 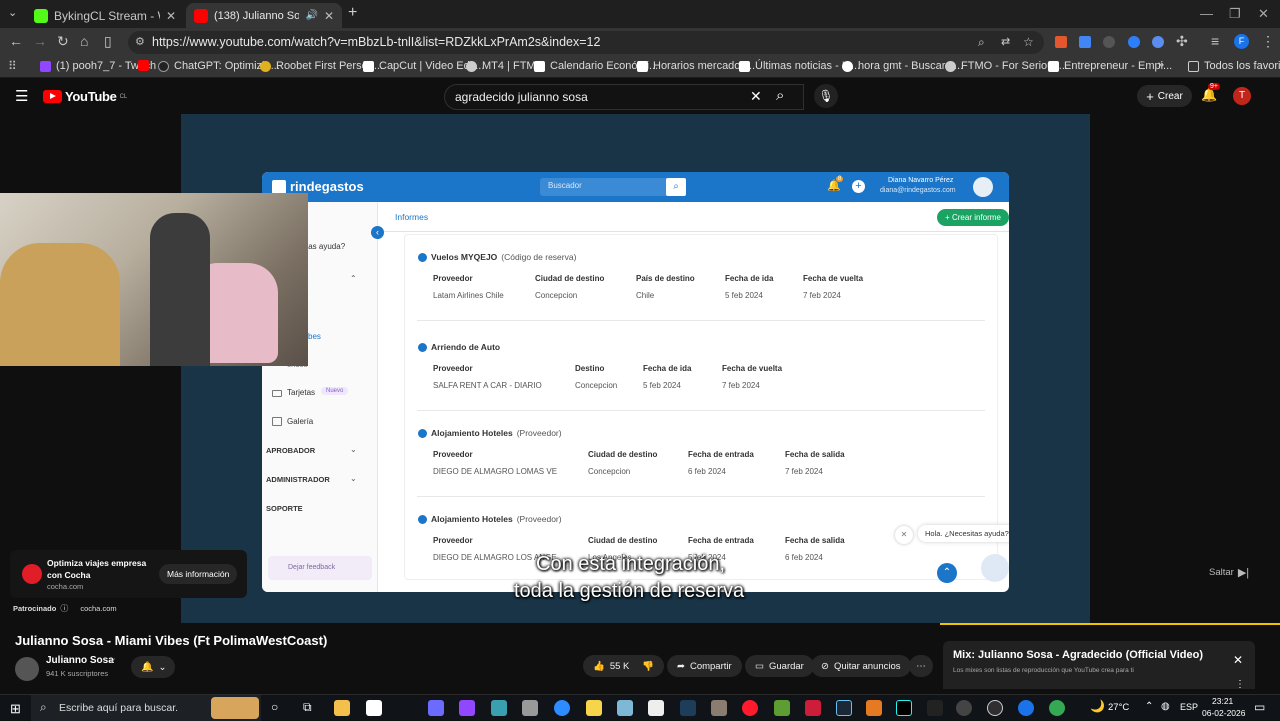 What do you see at coordinates (1234, 66) in the screenshot?
I see `all-bookmarks-folder: Todos los favoritos` at bounding box center [1234, 66].